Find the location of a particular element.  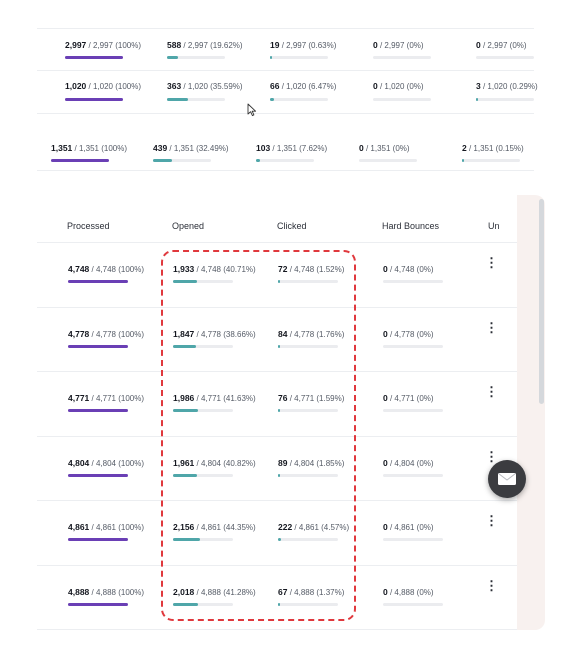

top-row-3-unsubscribes-value: 2 / 1,351 (0.15%) is located at coordinates (493, 148).